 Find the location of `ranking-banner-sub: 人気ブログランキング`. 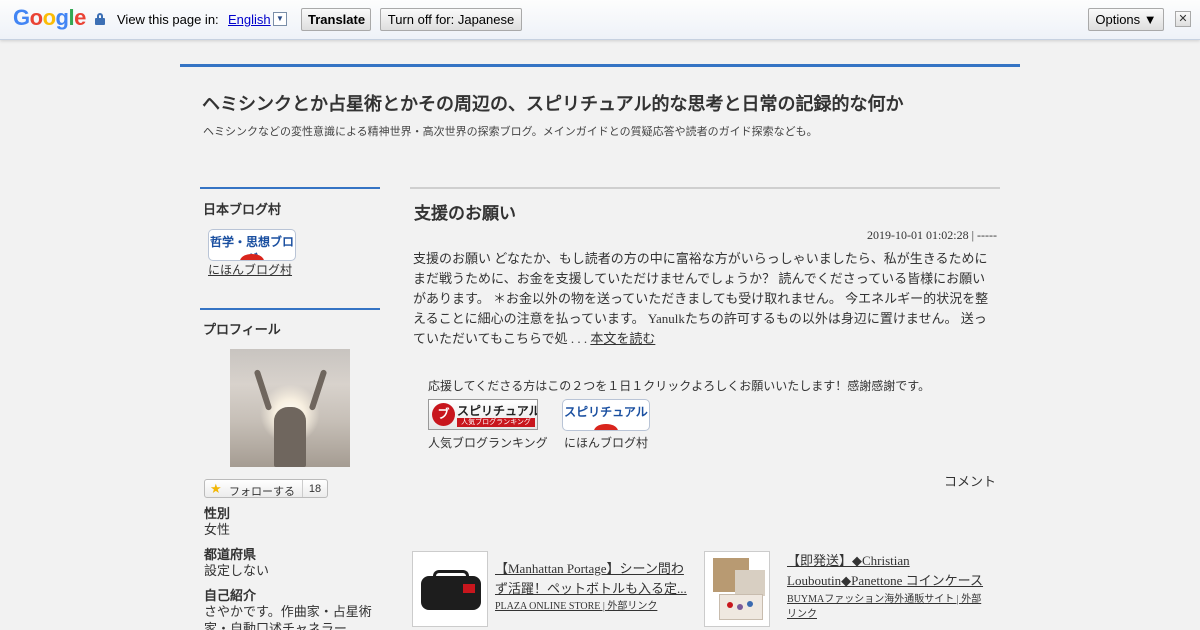

ranking-banner-sub: 人気ブログランキング is located at coordinates (496, 422).